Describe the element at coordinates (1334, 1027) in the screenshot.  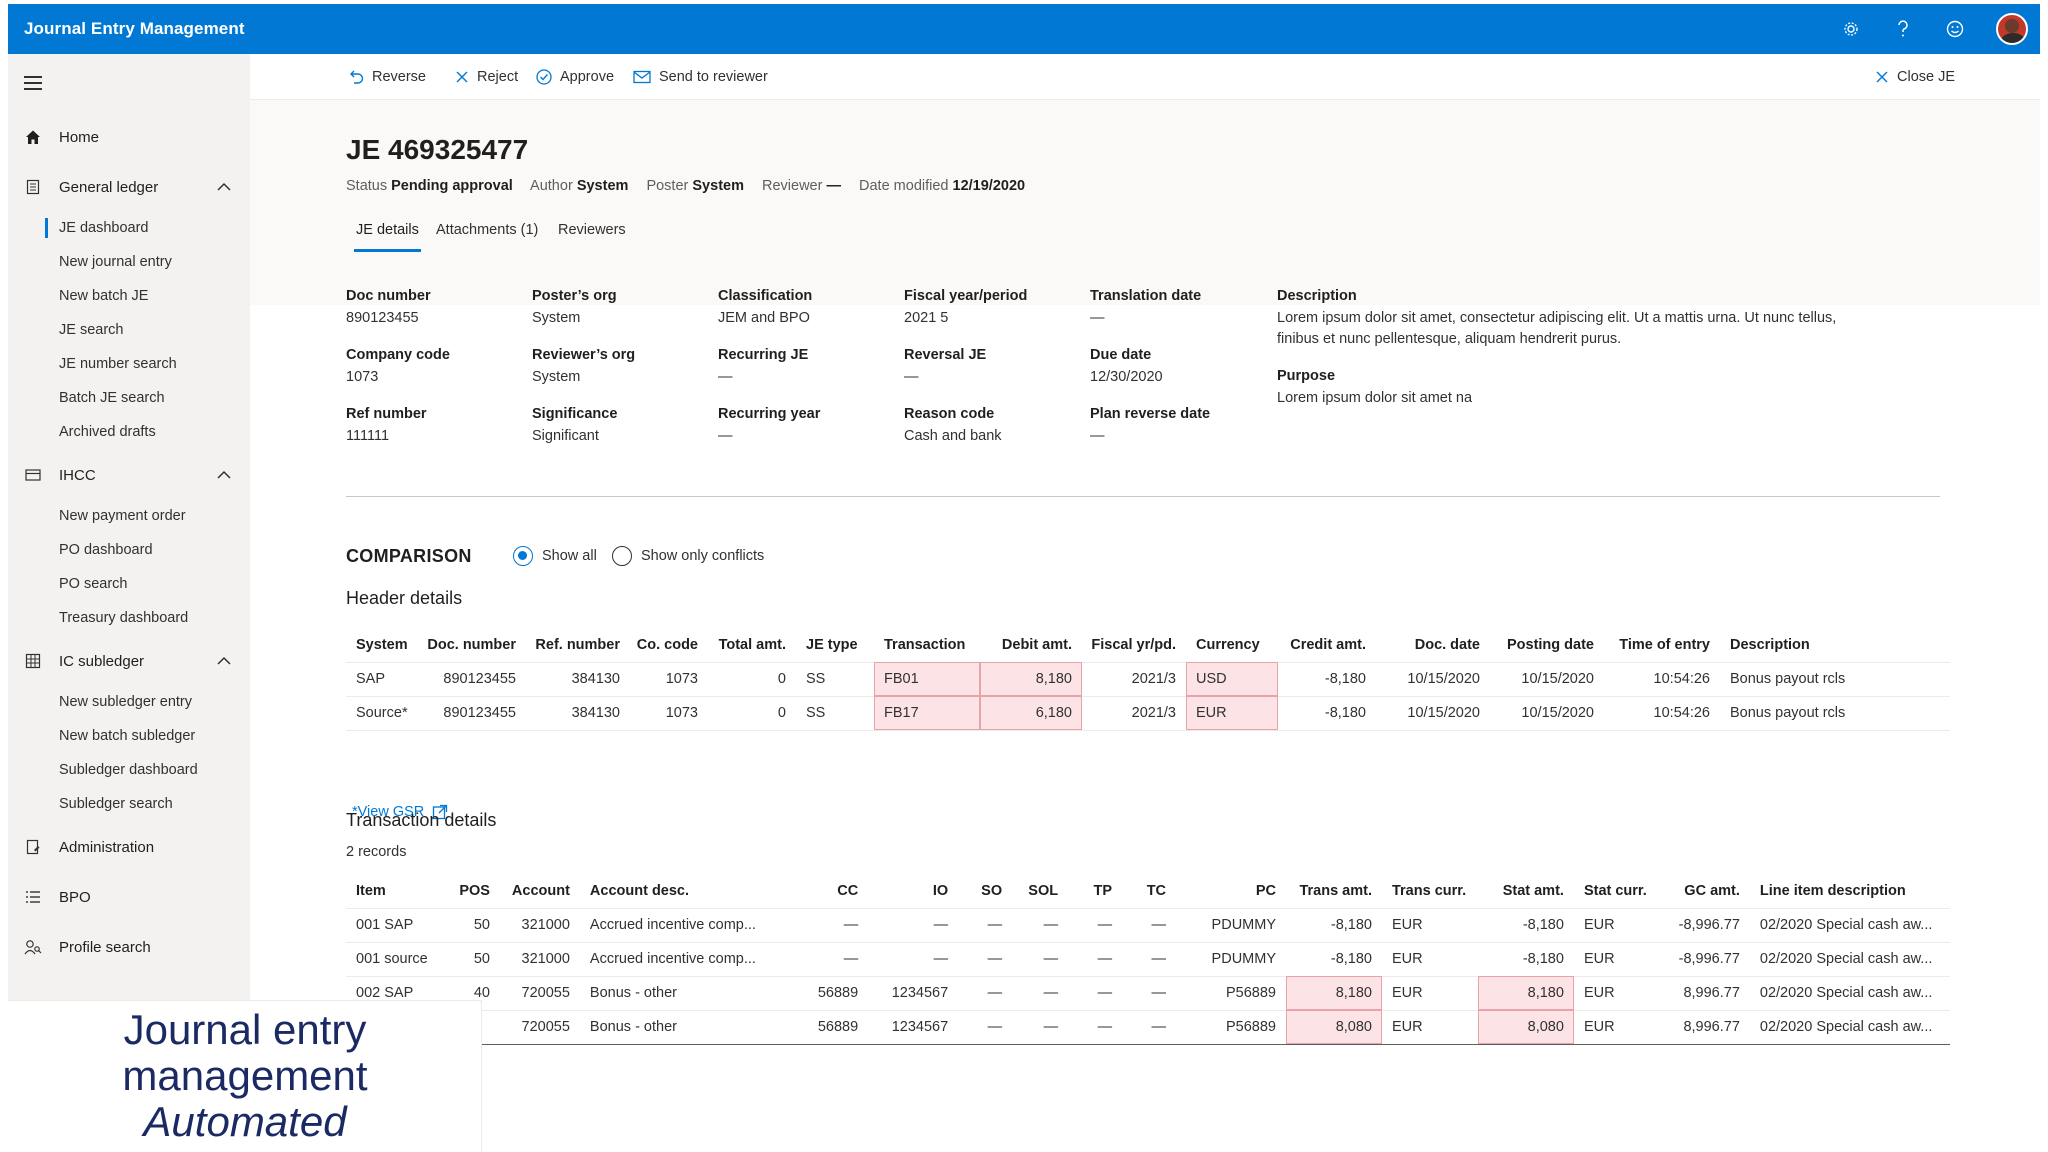
I see `conflict-cell: 8,080` at that location.